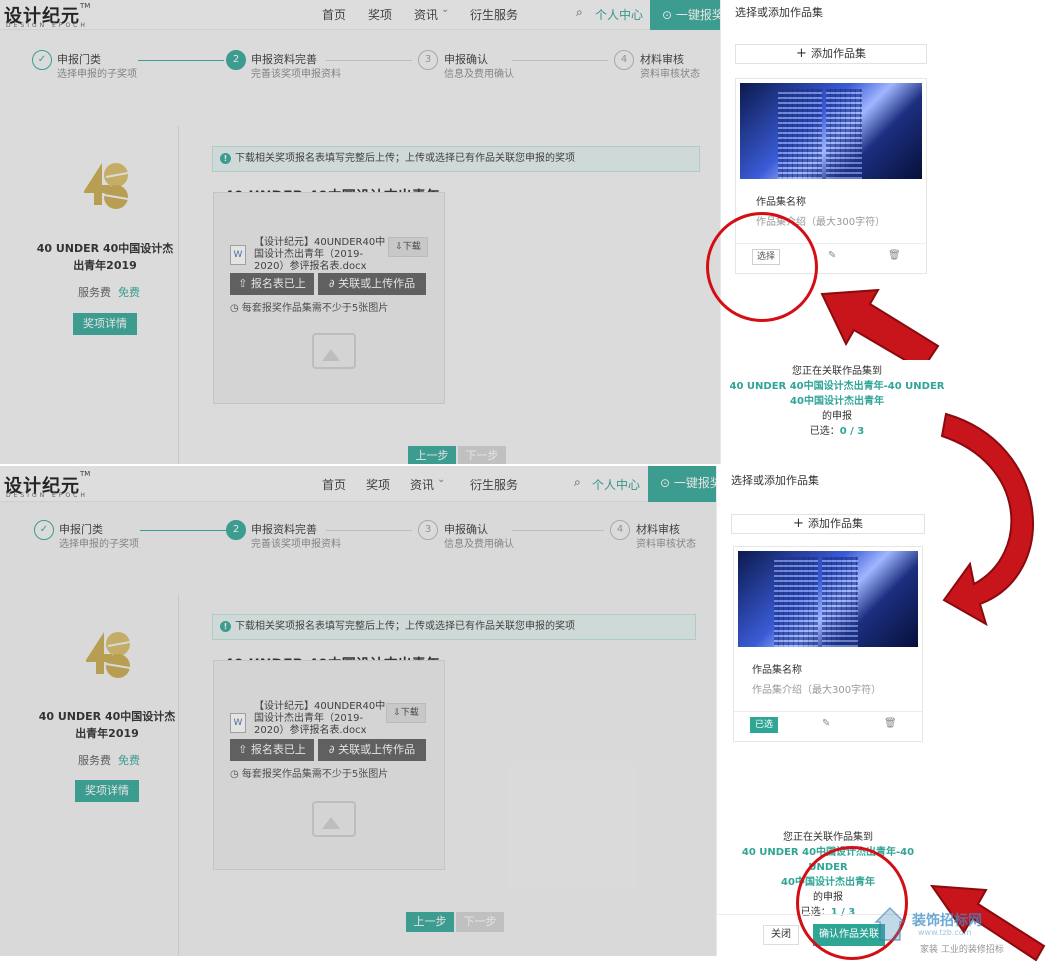  Describe the element at coordinates (105, 265) in the screenshot. I see `award-name-line2: 出青年2019` at that location.